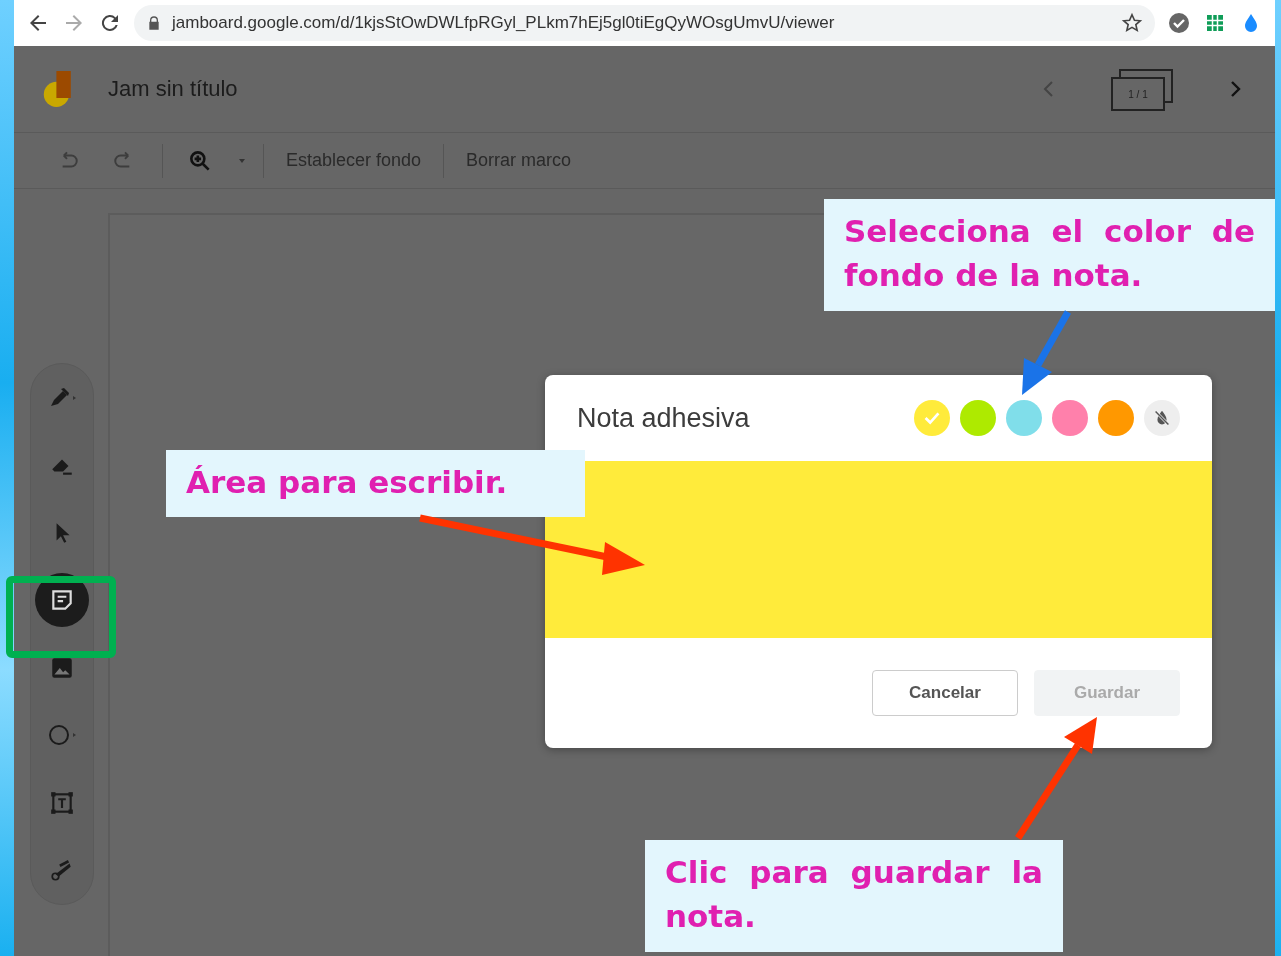  What do you see at coordinates (854, 896) in the screenshot?
I see `annotation-callout: Clic para guardar la nota.` at bounding box center [854, 896].